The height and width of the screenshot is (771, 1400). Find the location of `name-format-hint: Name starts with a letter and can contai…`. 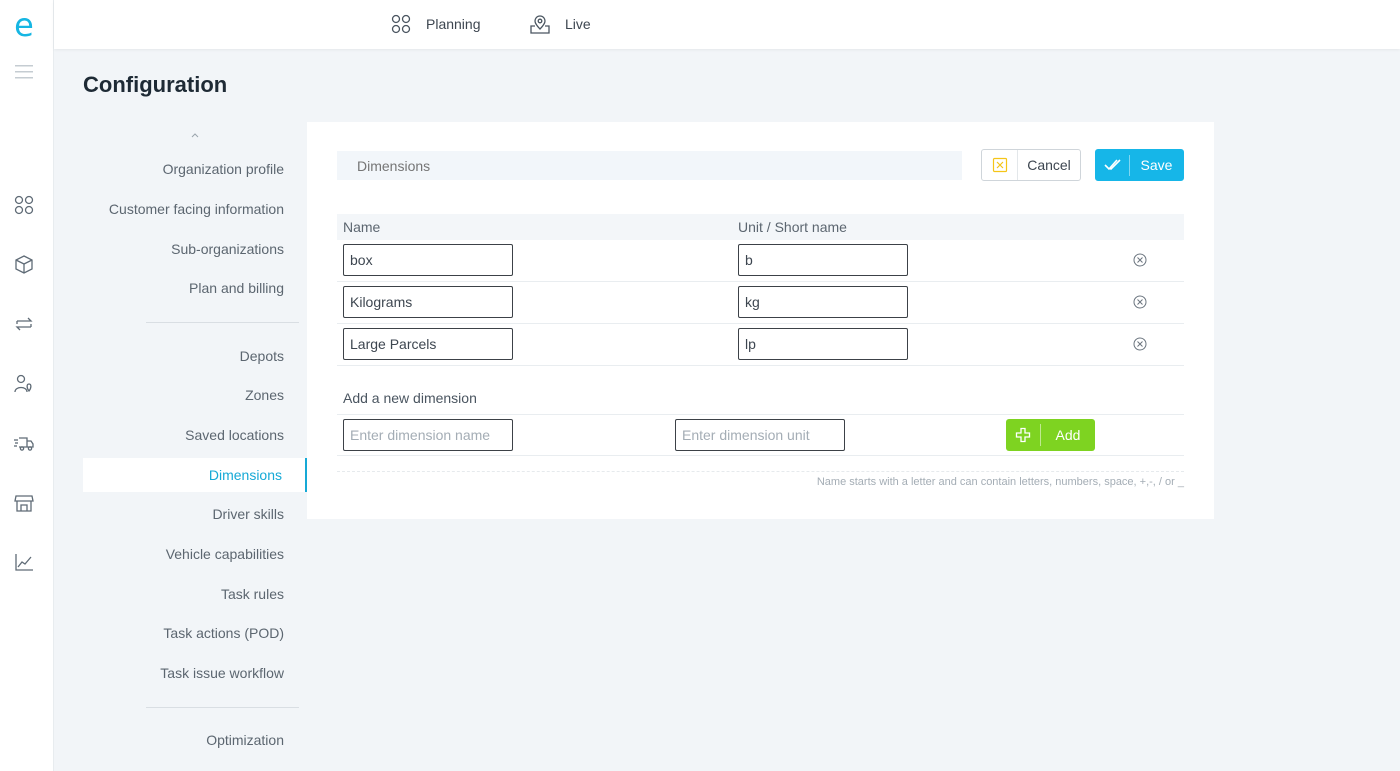

name-format-hint: Name starts with a letter and can contai… is located at coordinates (1000, 482).